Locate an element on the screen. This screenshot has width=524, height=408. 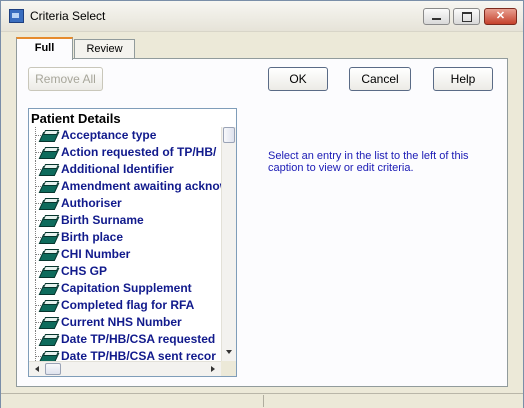
tree-item-label: CHI Number is located at coordinates (96, 254).